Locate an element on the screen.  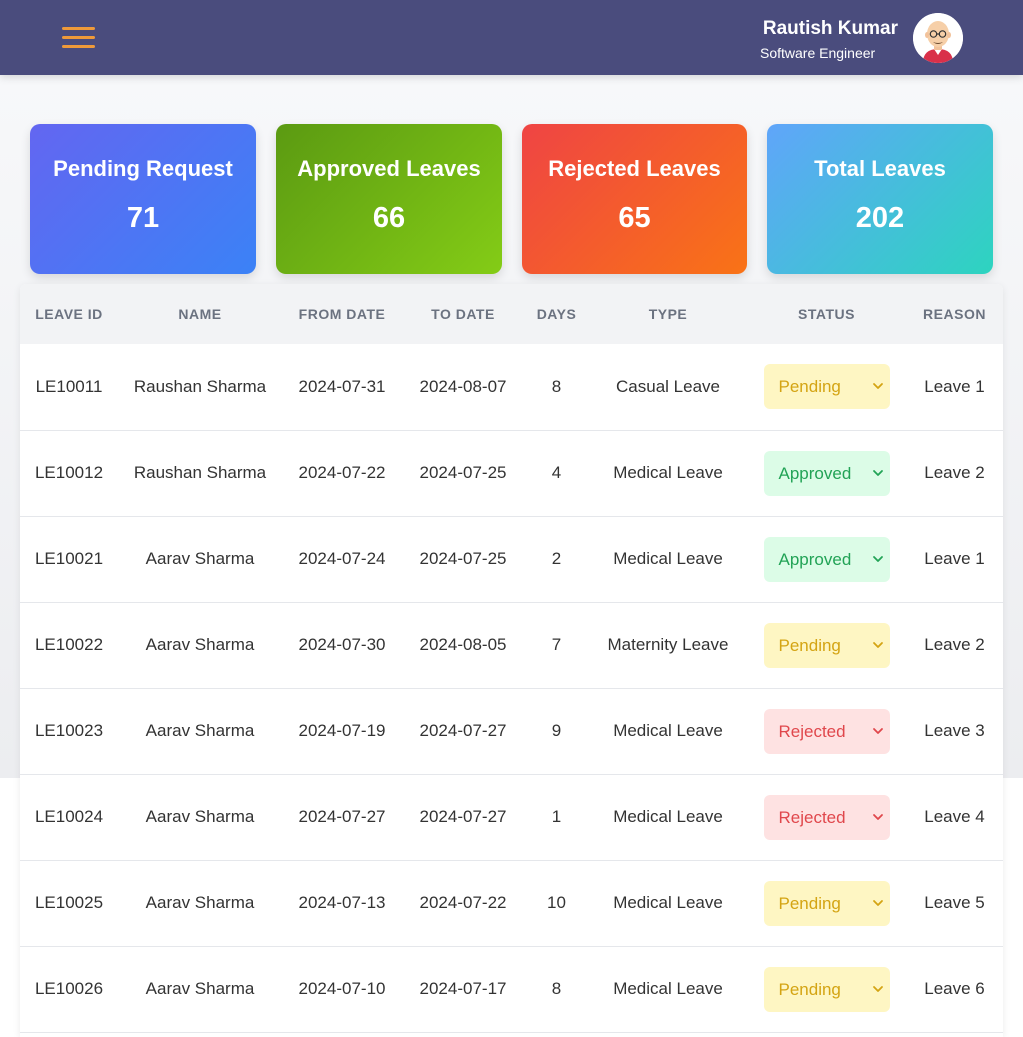
days-cell: 2 is located at coordinates (556, 558).